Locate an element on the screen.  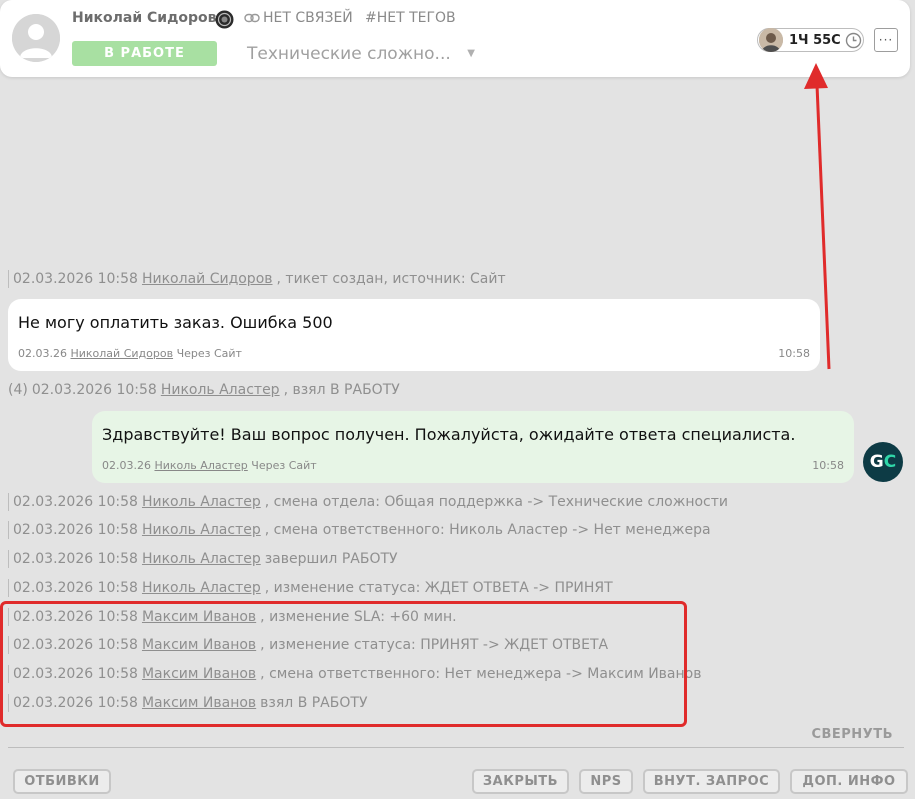
site-channel-icon is located at coordinates (224, 19).